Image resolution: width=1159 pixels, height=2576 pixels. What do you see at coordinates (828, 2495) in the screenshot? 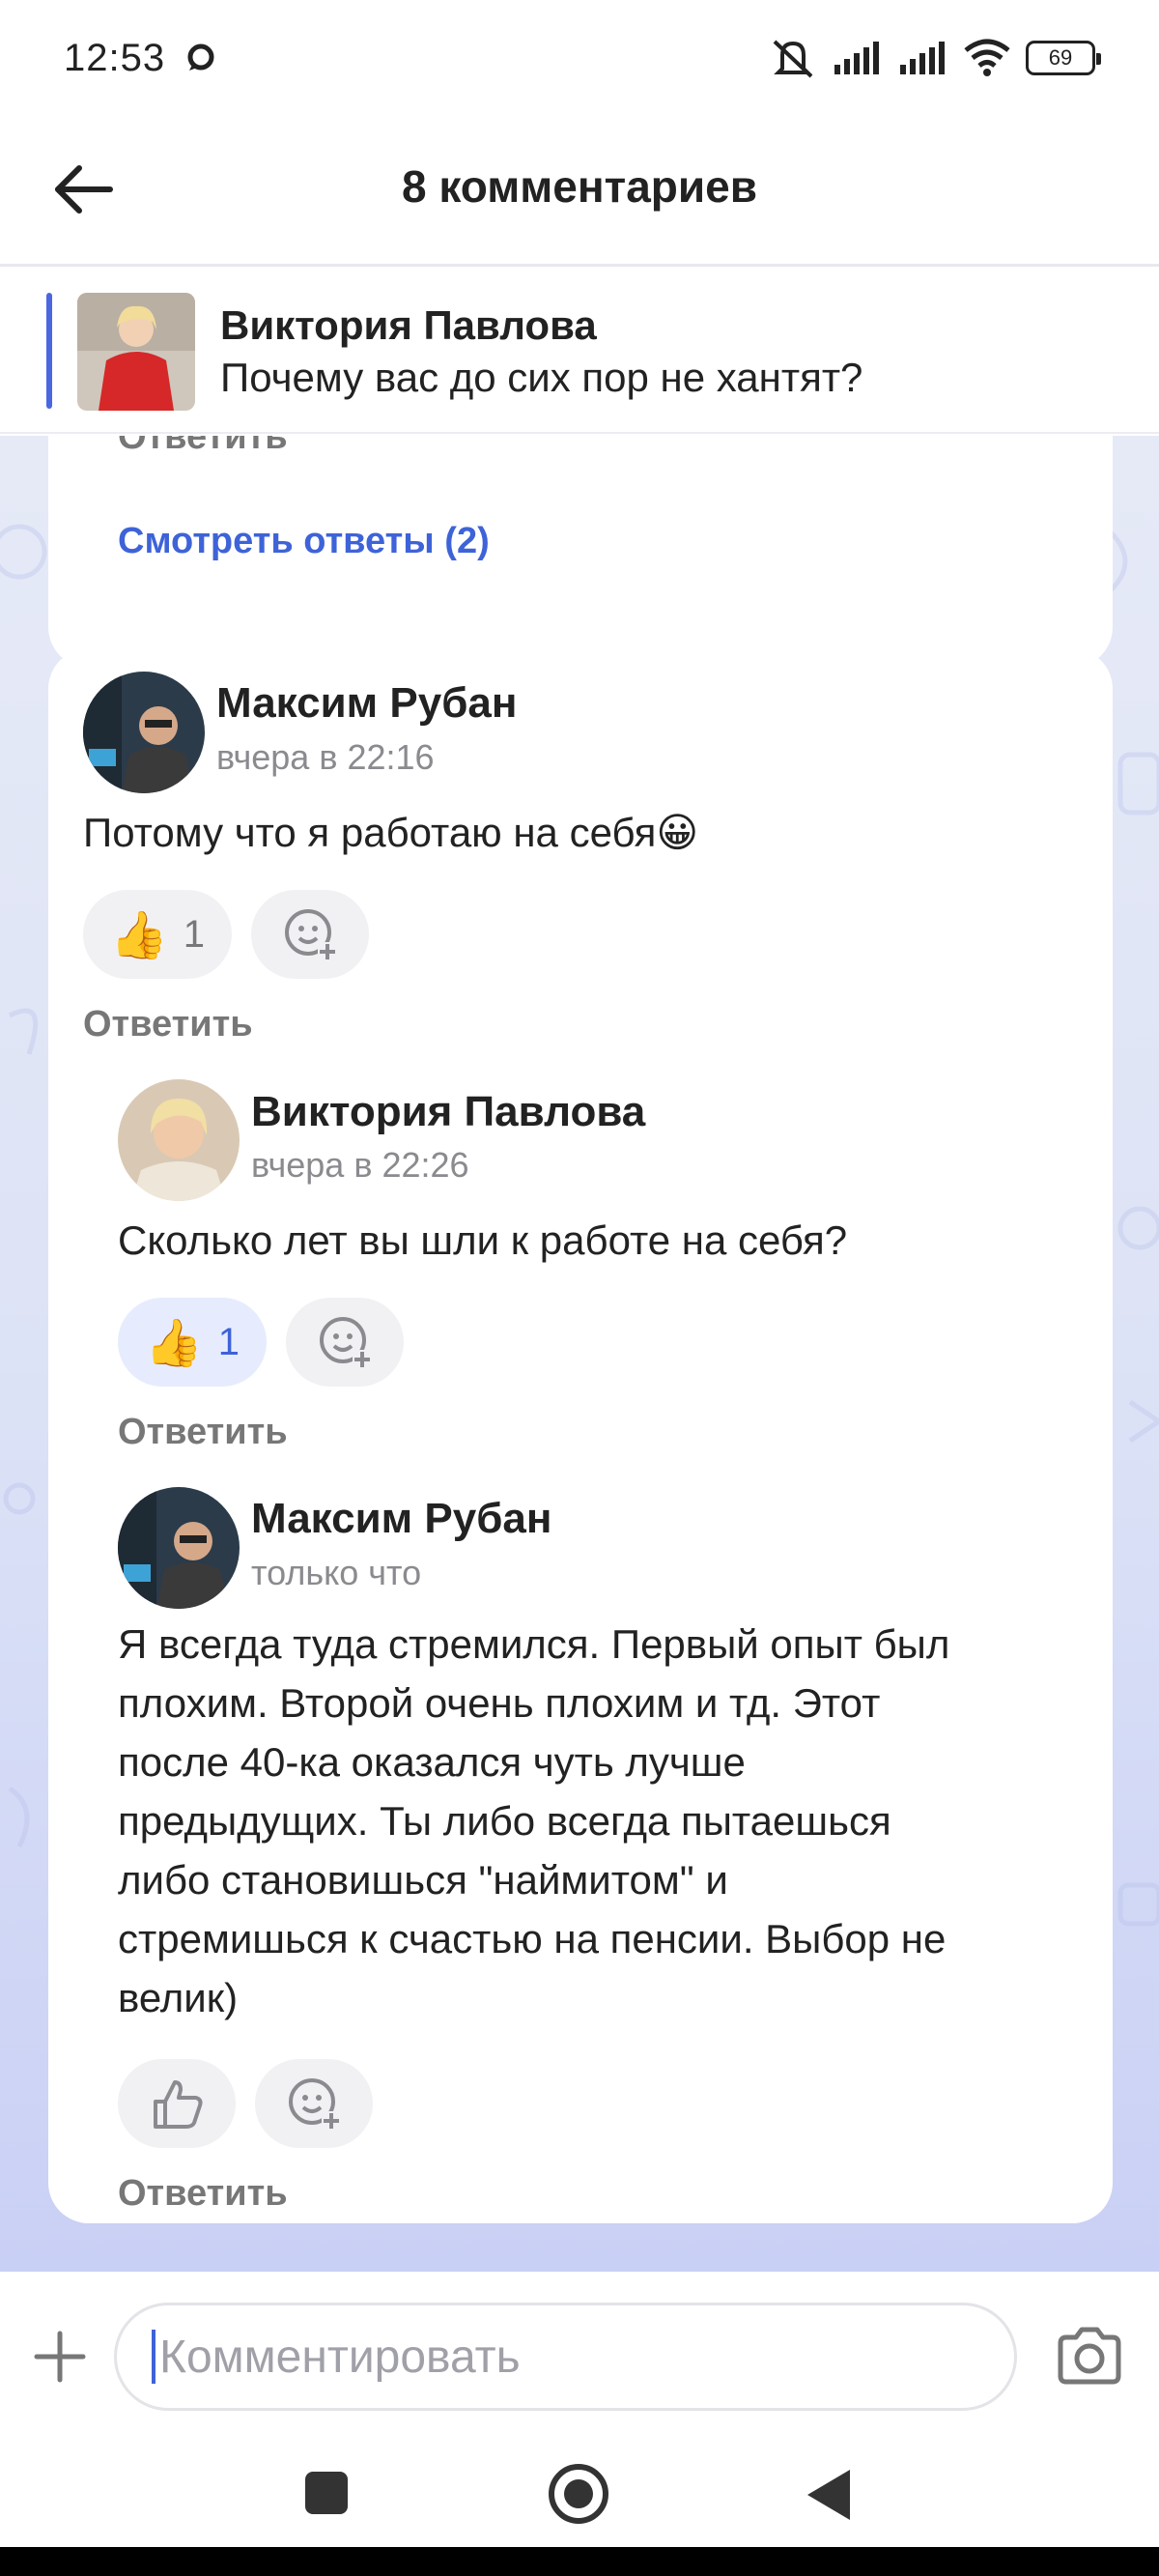
I see `back-button` at bounding box center [828, 2495].